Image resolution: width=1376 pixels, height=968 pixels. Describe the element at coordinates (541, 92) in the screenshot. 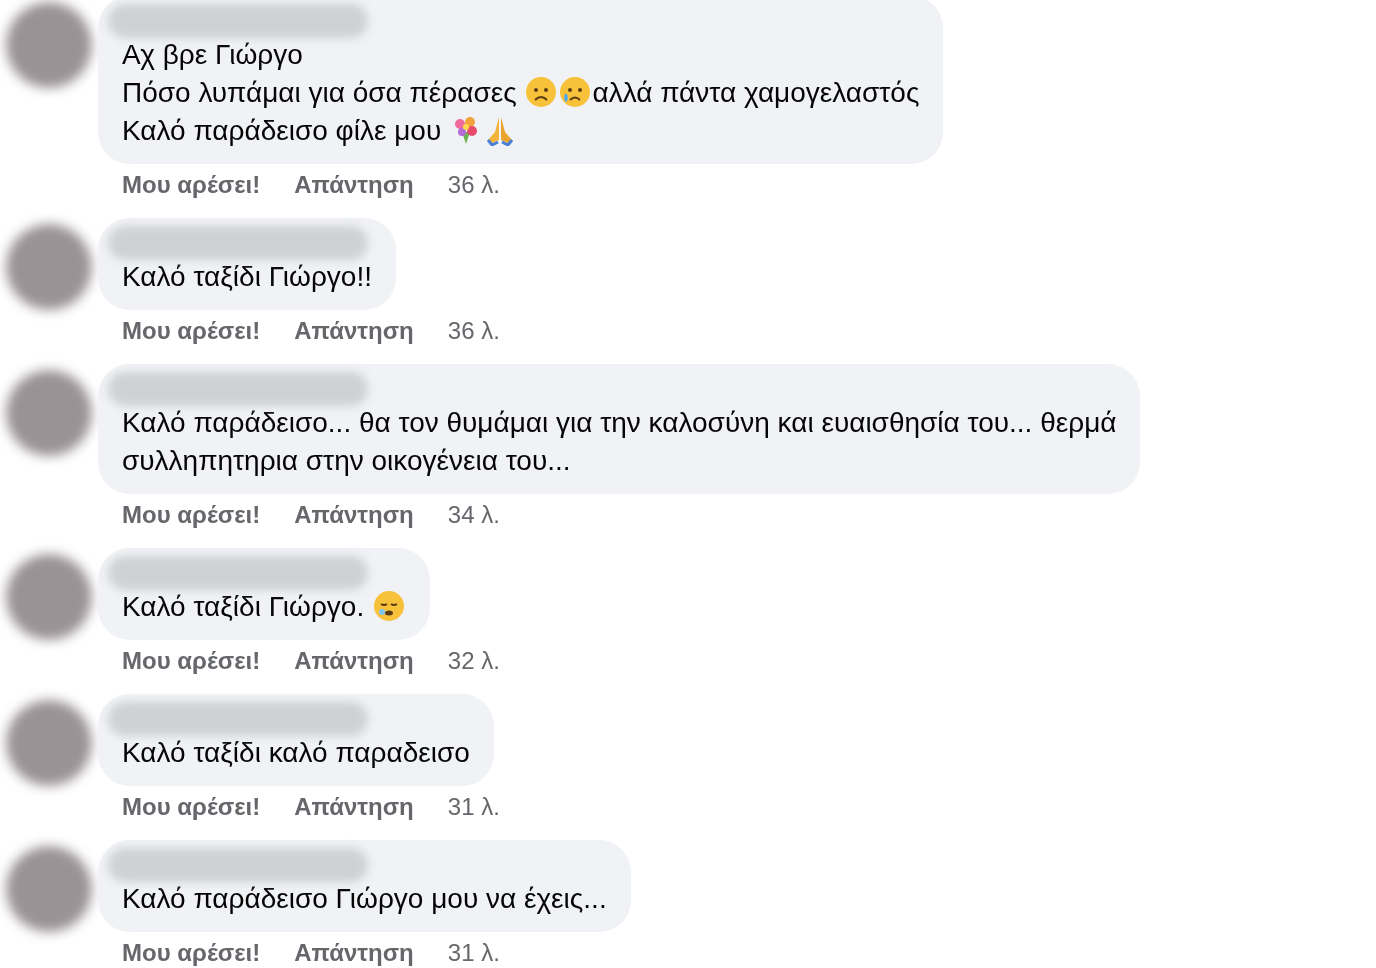

I see `worried-face-icon` at that location.